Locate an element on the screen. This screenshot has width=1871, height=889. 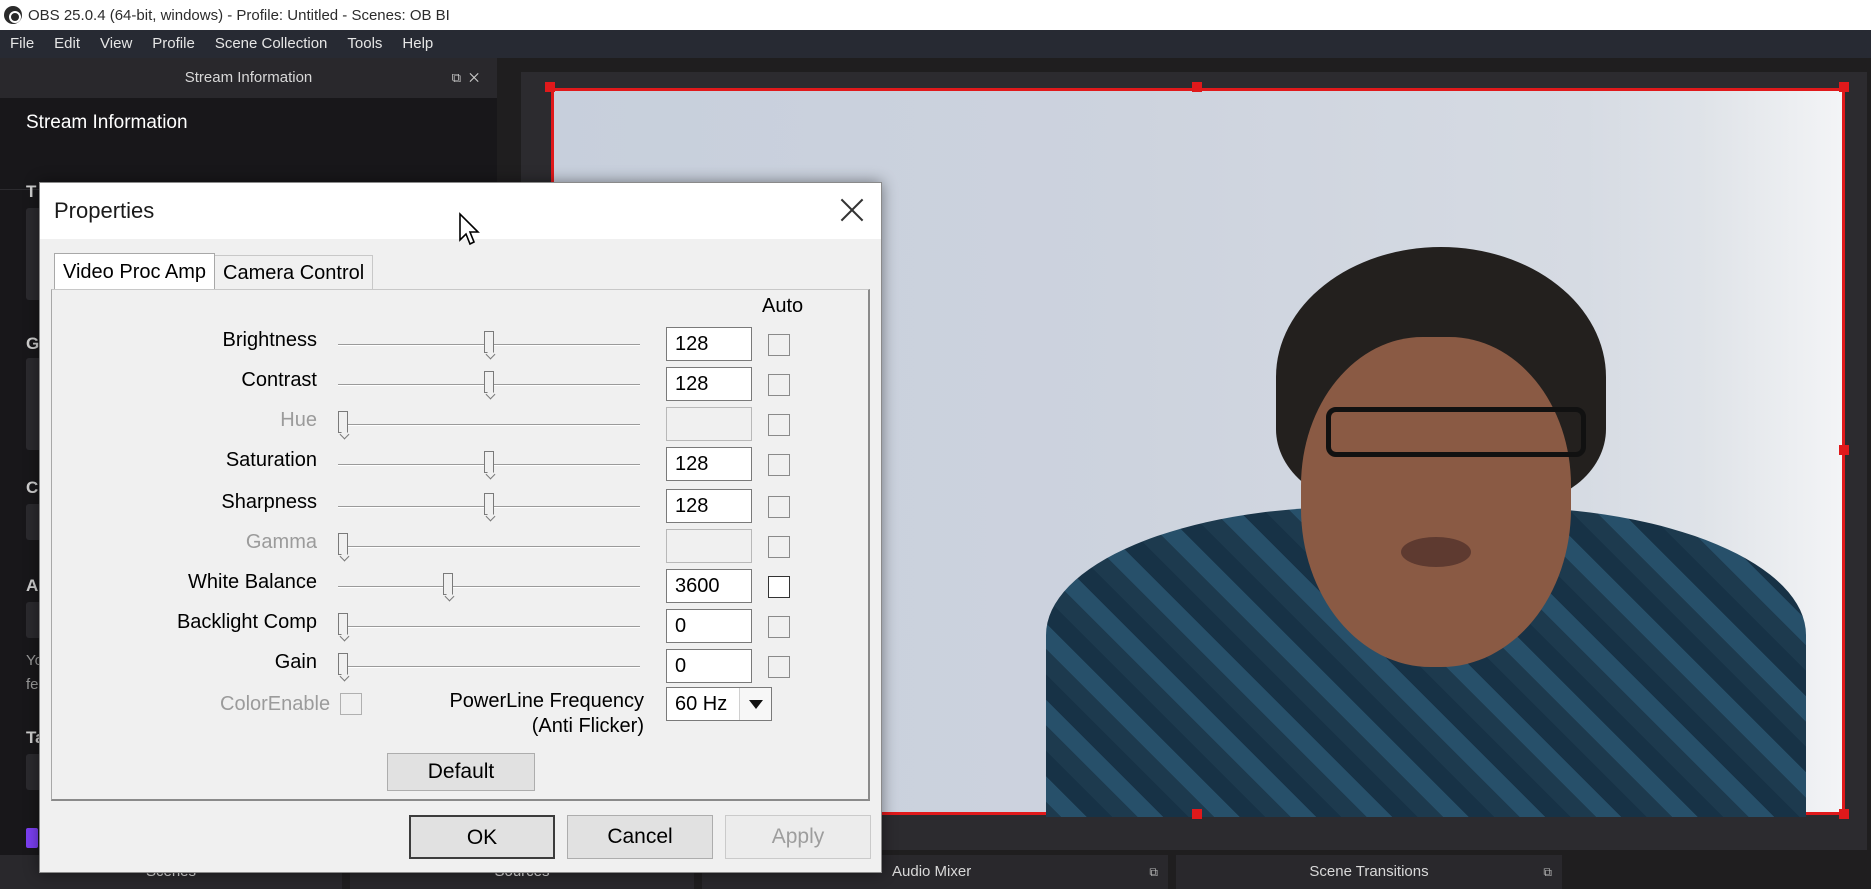
resize-handle-top is located at coordinates (1197, 87).